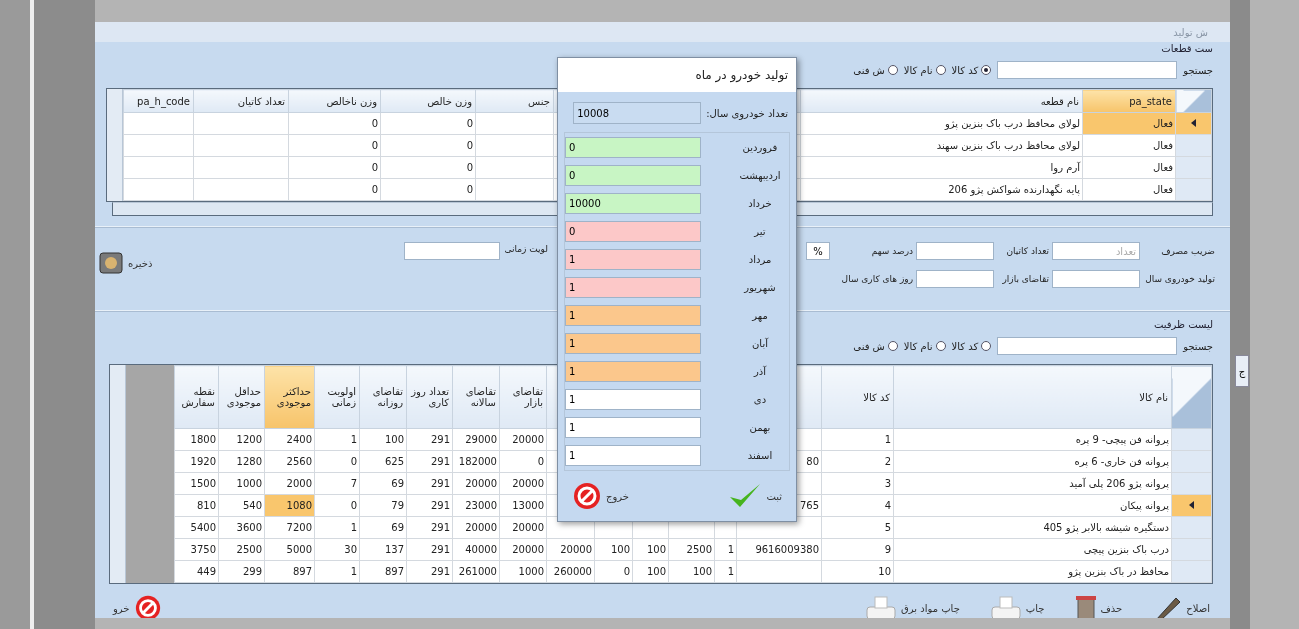 The height and width of the screenshot is (629, 1299). I want to click on table-cell: 29000, so click(476, 439).